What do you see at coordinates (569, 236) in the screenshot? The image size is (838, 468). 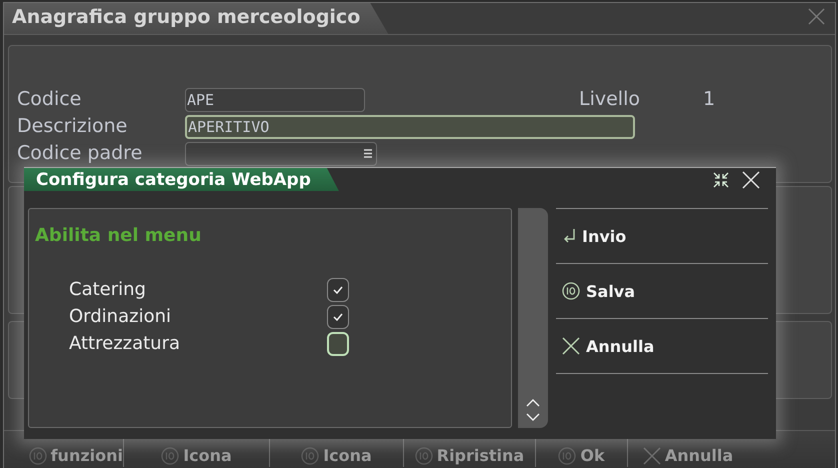 I see `enter-icon` at bounding box center [569, 236].